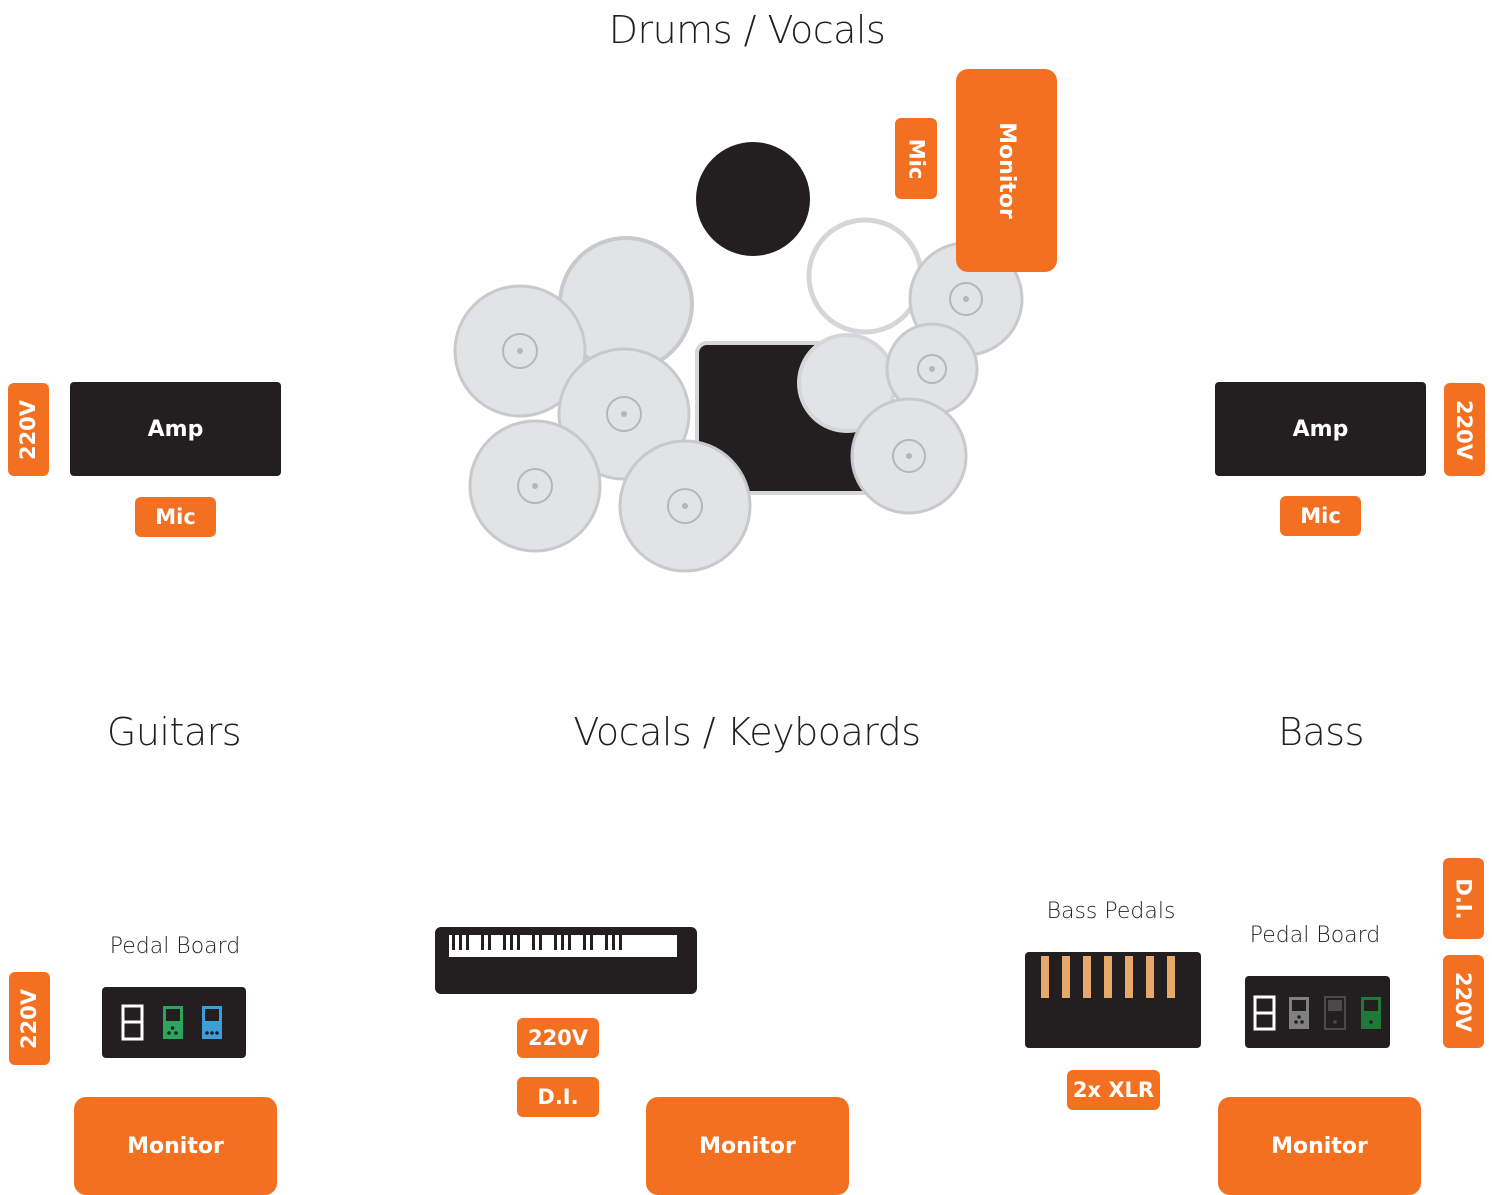 This screenshot has width=1492, height=1195. I want to click on bass-amp-mic: Mic, so click(1320, 516).